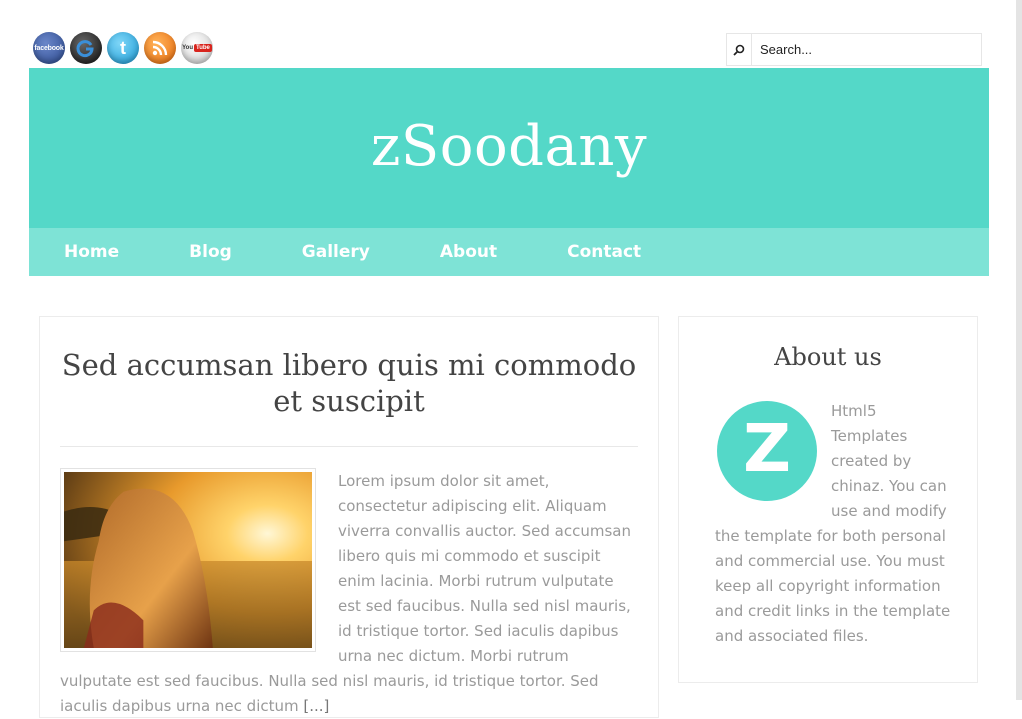  I want to click on twitter-label: t, so click(123, 47).